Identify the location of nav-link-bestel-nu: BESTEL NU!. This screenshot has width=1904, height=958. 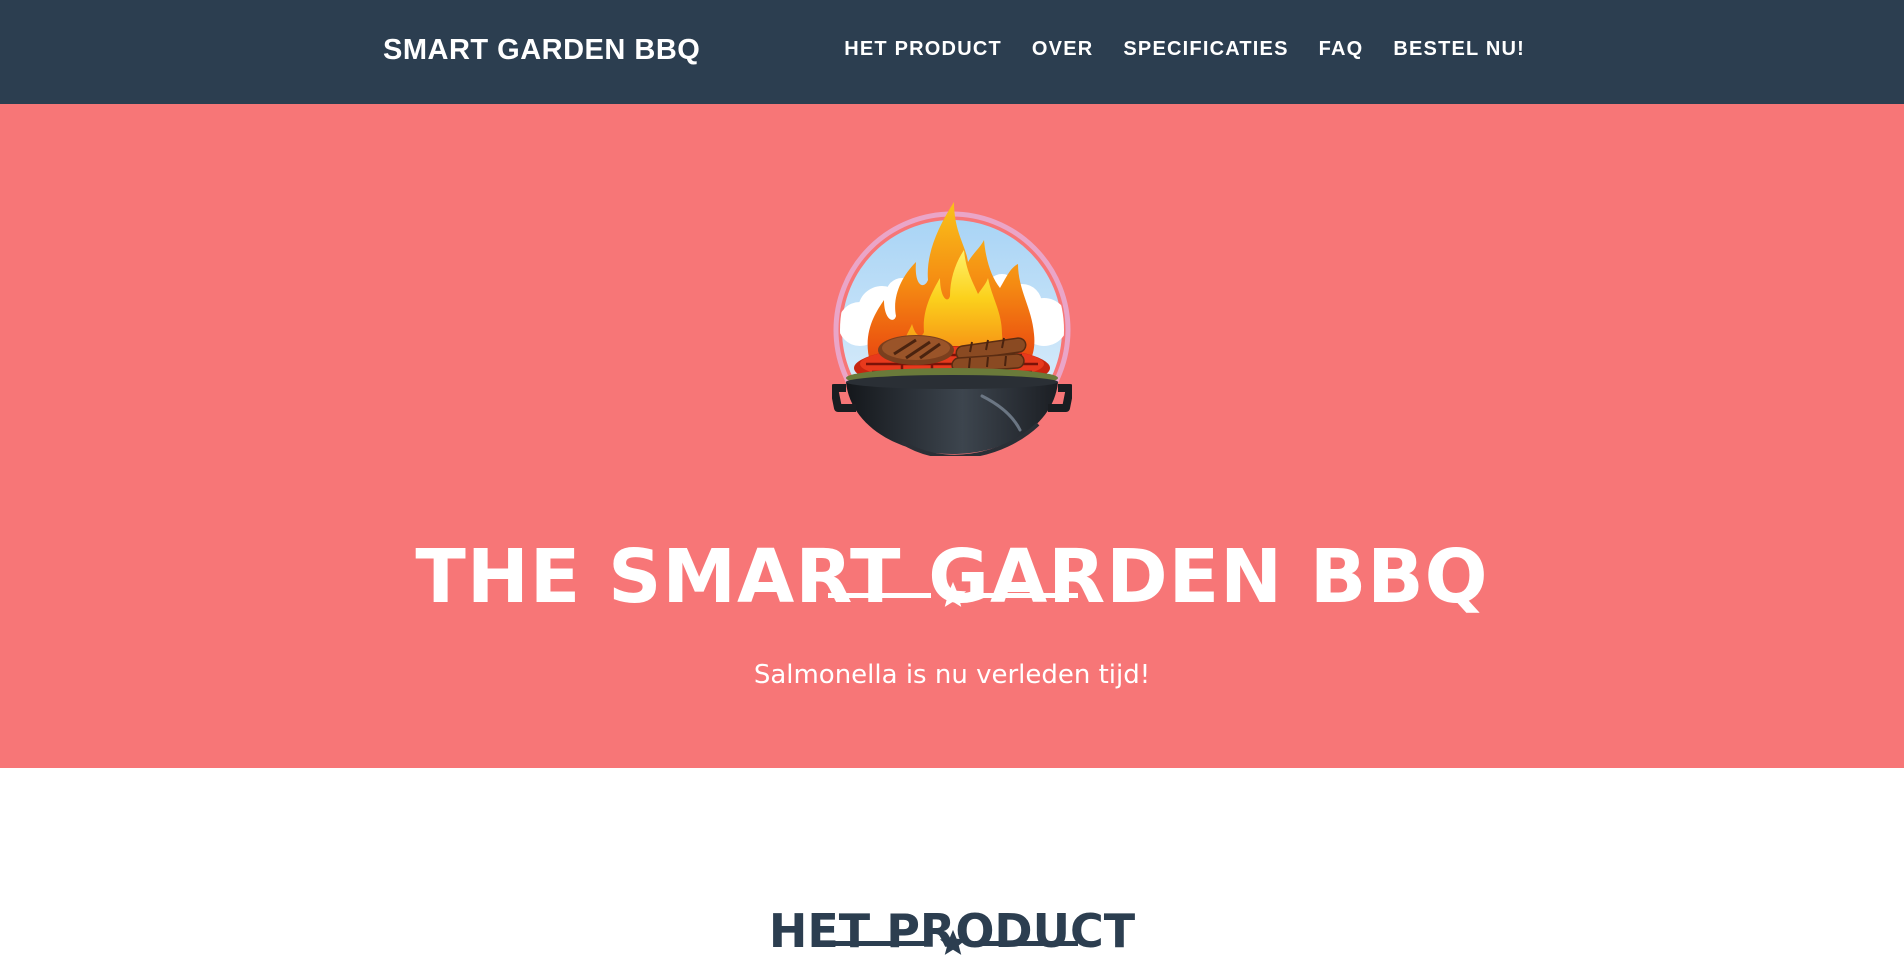
(1459, 49).